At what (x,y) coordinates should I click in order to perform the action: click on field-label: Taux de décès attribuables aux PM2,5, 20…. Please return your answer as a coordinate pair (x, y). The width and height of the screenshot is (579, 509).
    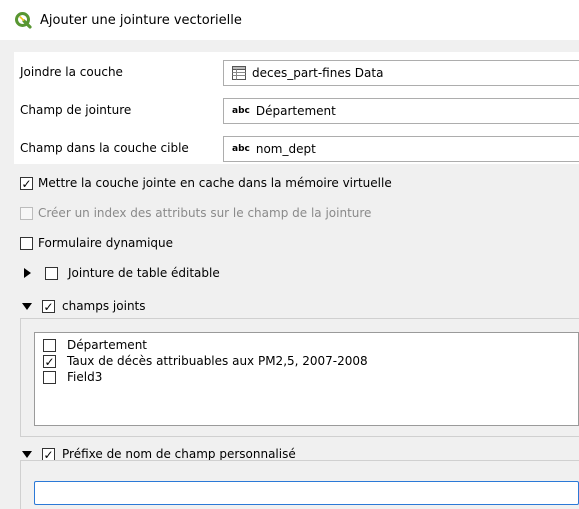
    Looking at the image, I should click on (217, 361).